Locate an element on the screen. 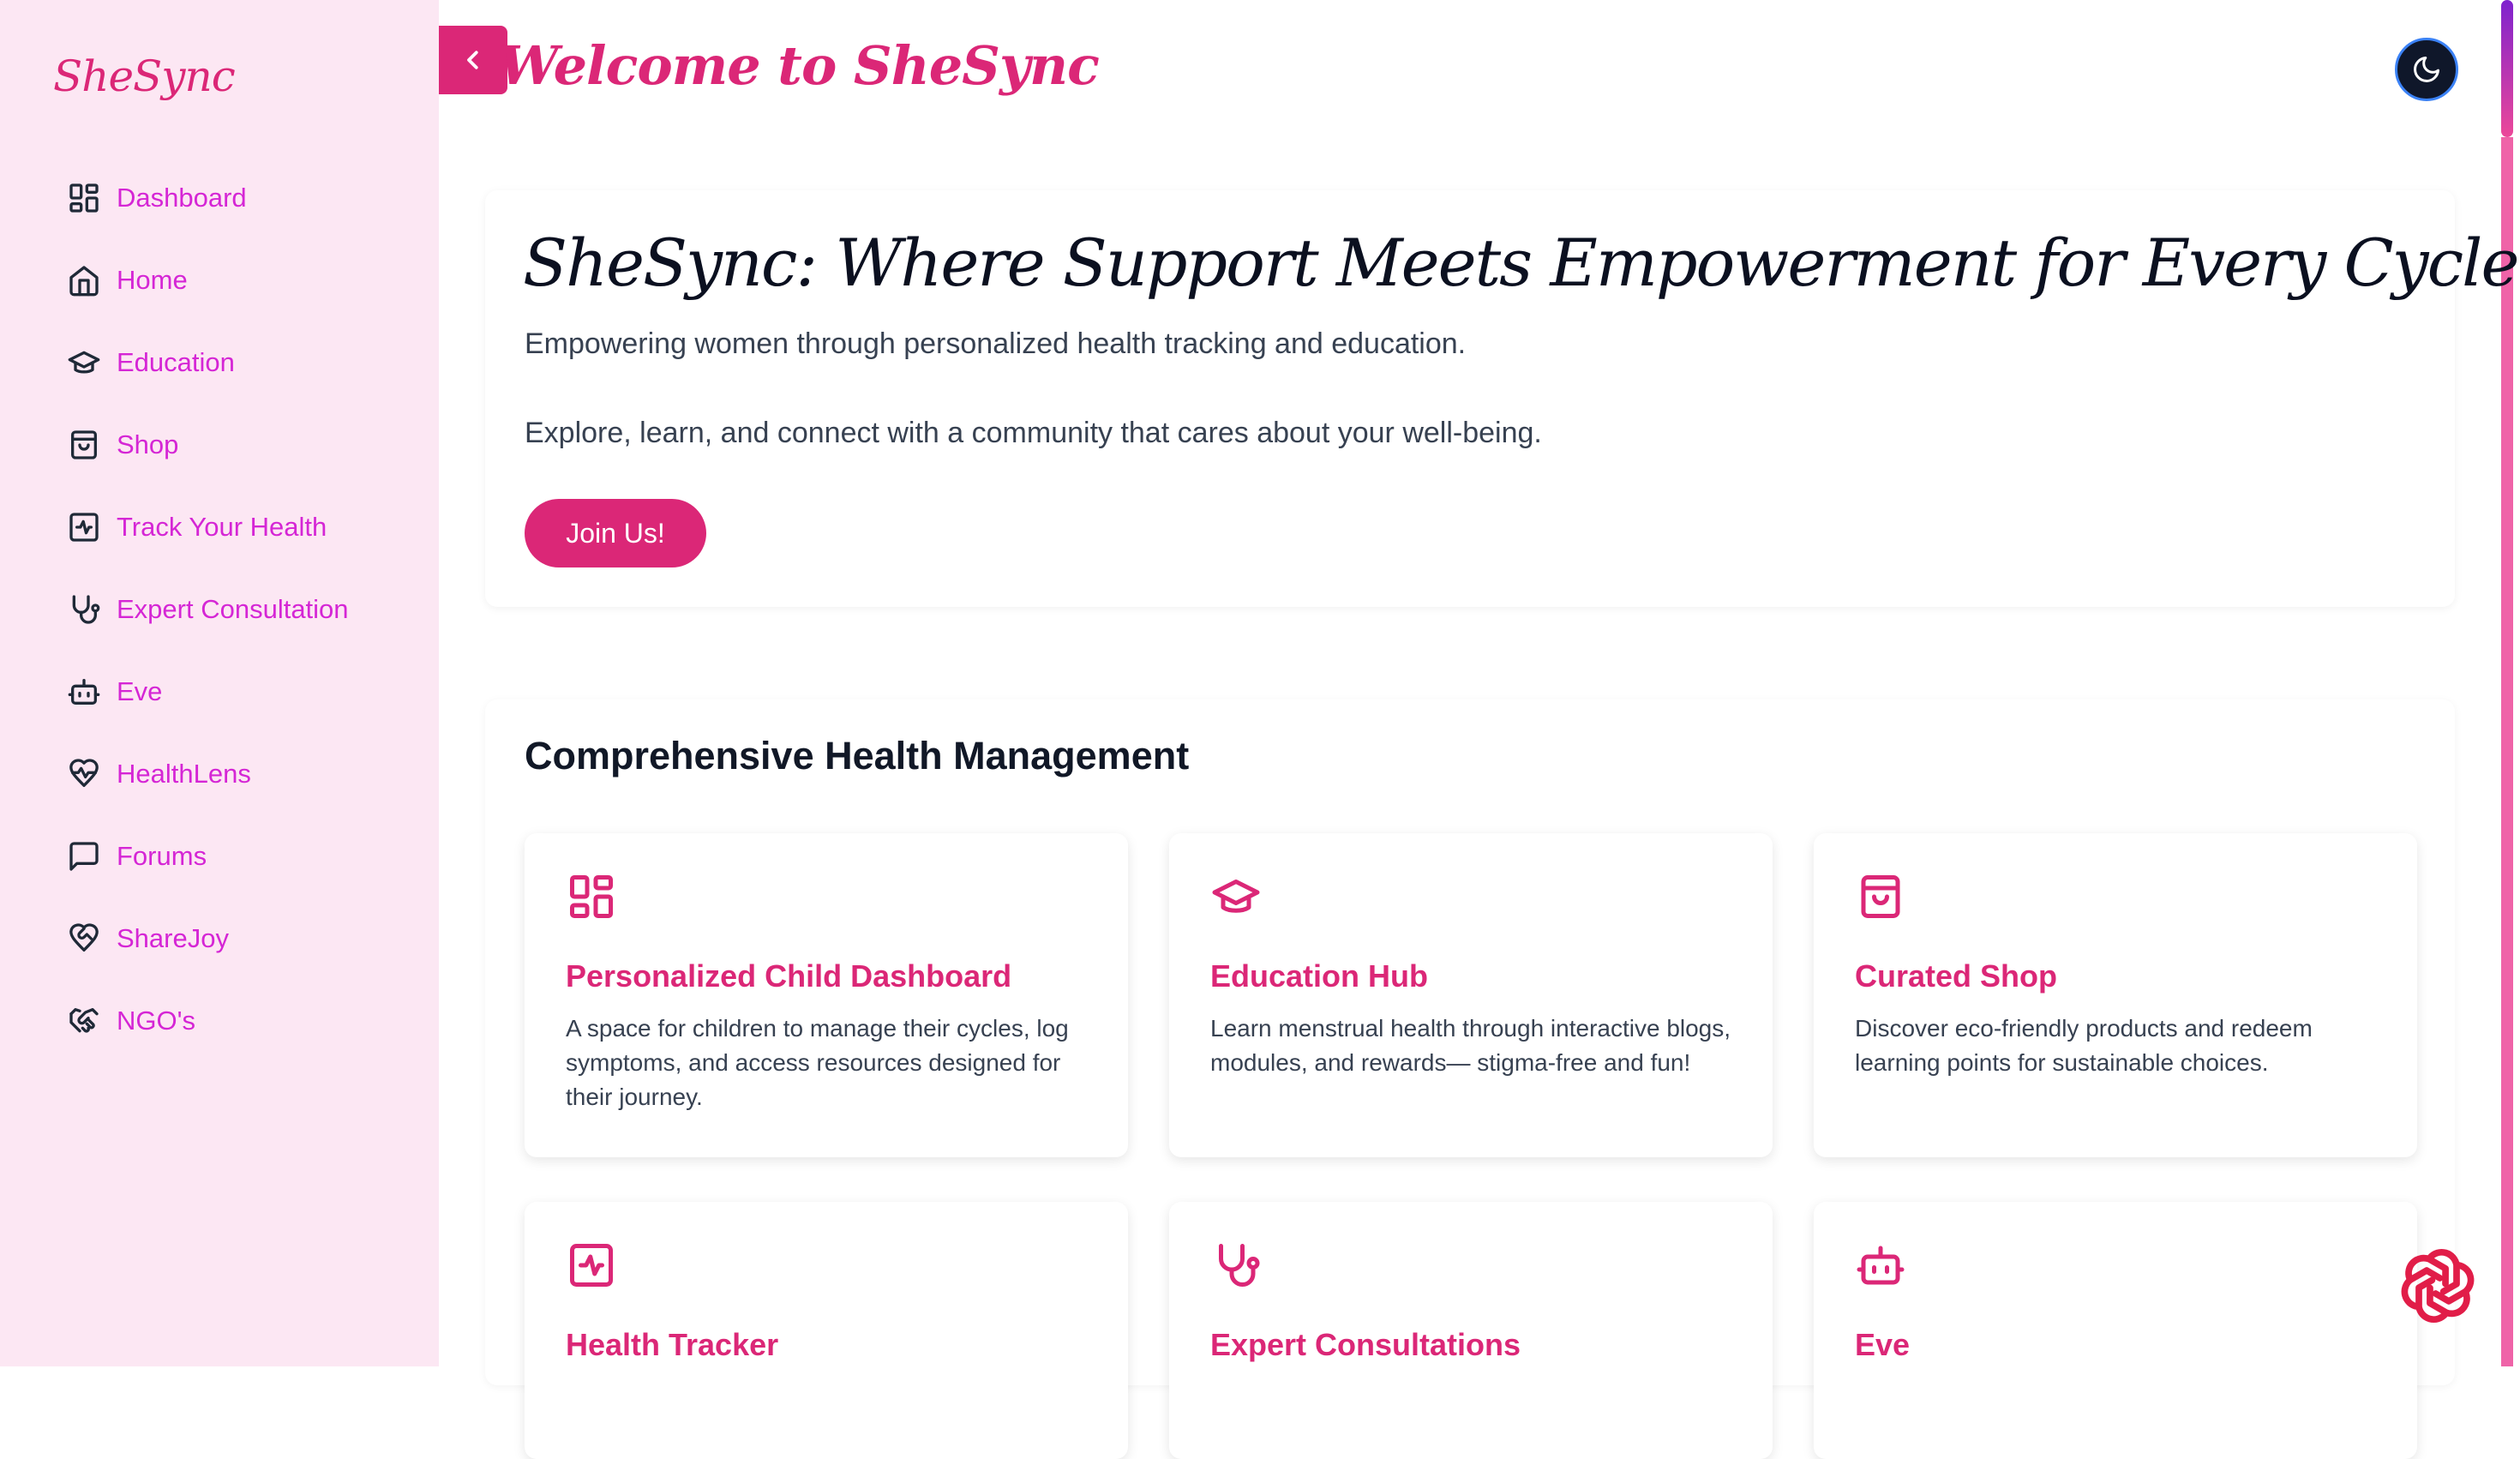 The height and width of the screenshot is (1459, 2520). ai-knot-icon is located at coordinates (2438, 1286).